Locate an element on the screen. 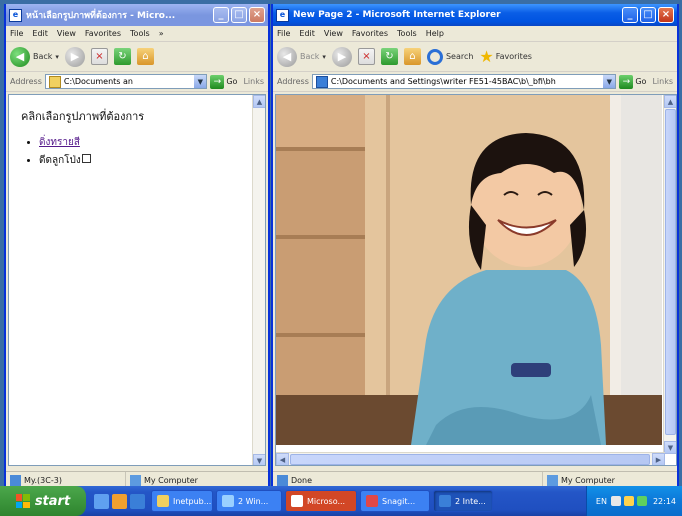 The width and height of the screenshot is (682, 516). star-icon: ★ is located at coordinates (486, 56).